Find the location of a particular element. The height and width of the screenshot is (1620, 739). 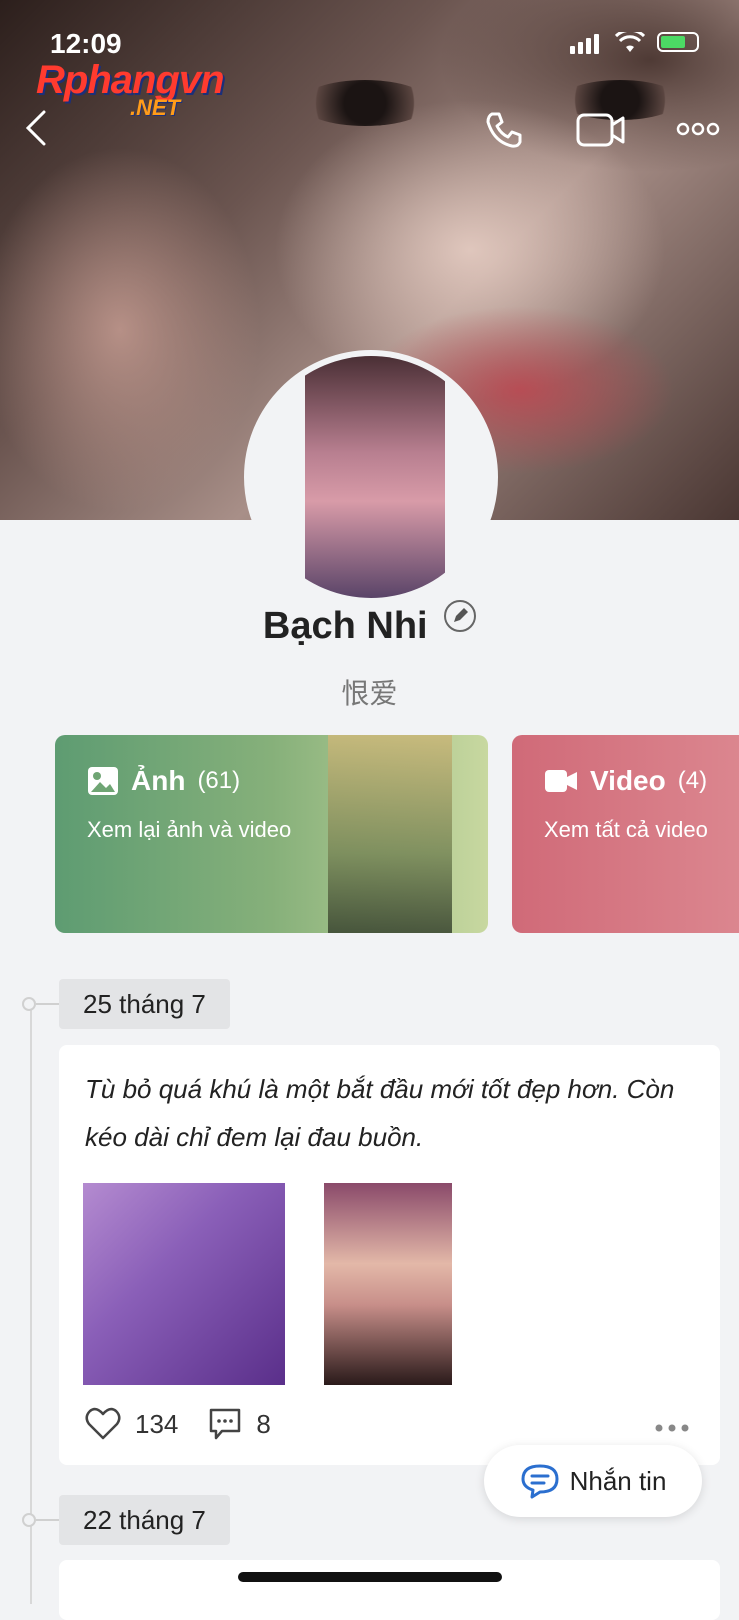

photos-card: Ảnh (61) Xem lại ảnh và video is located at coordinates (271, 834).